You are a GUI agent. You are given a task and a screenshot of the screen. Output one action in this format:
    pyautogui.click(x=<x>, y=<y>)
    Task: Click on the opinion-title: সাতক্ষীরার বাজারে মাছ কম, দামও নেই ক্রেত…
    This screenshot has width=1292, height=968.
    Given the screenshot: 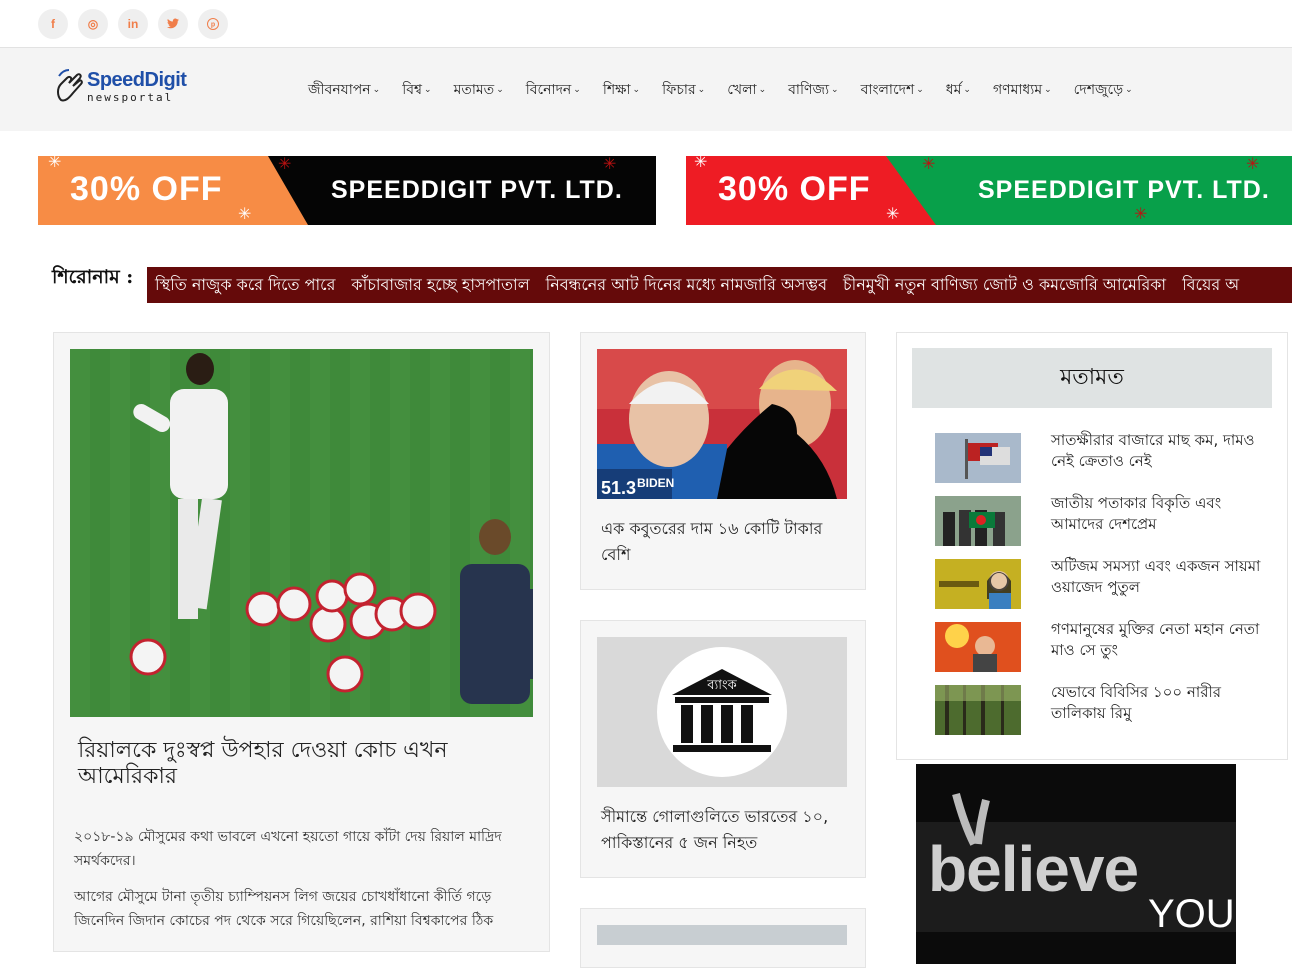 What is the action you would take?
    pyautogui.click(x=1158, y=451)
    